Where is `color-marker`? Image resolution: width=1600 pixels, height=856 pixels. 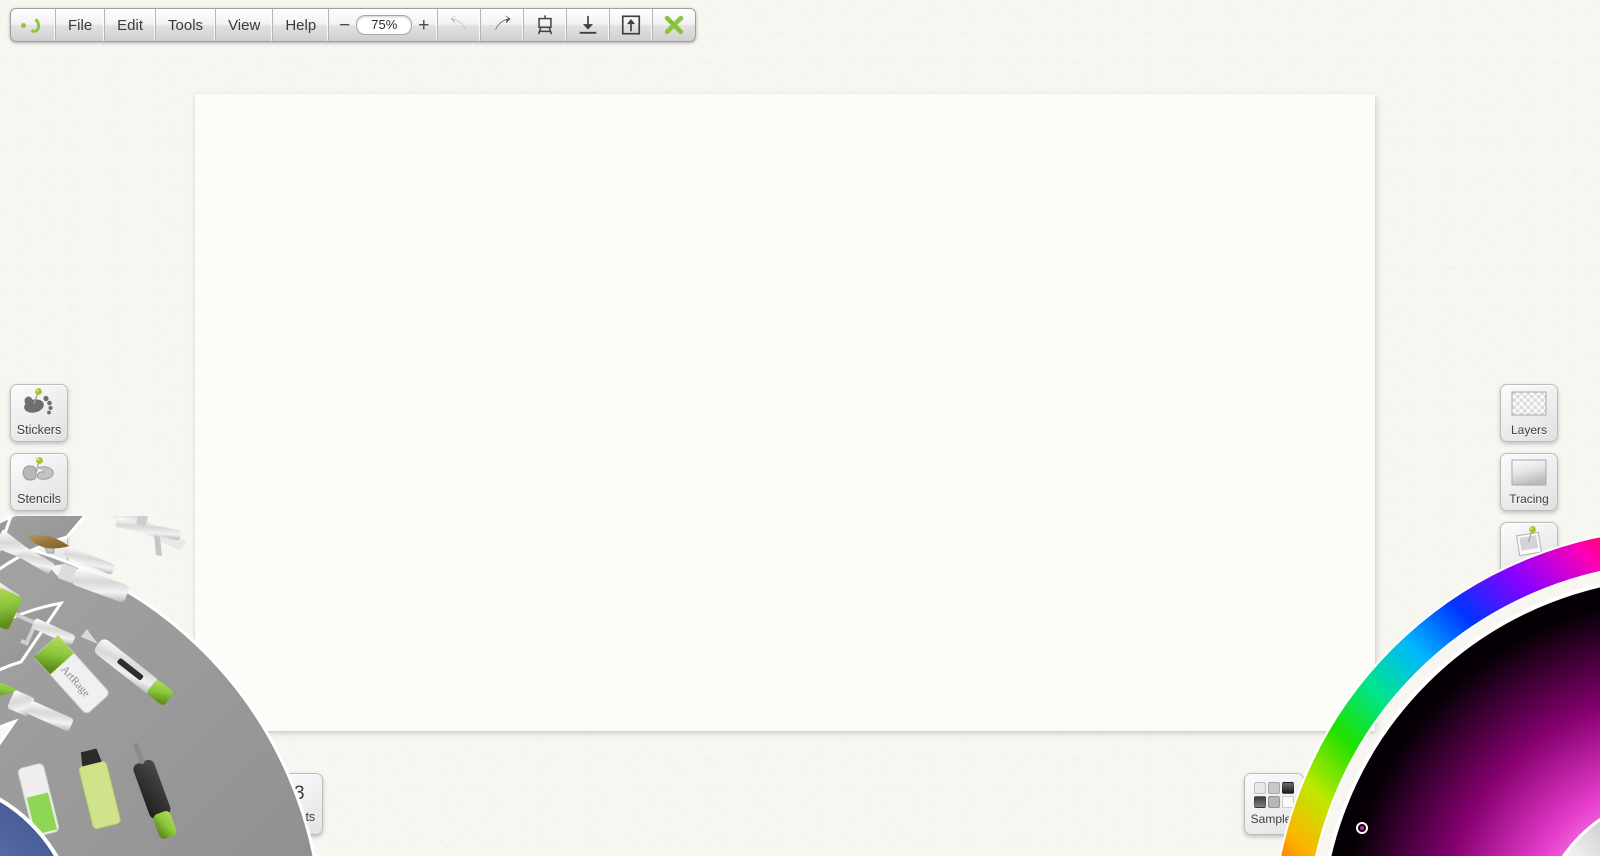
color-marker is located at coordinates (1362, 828).